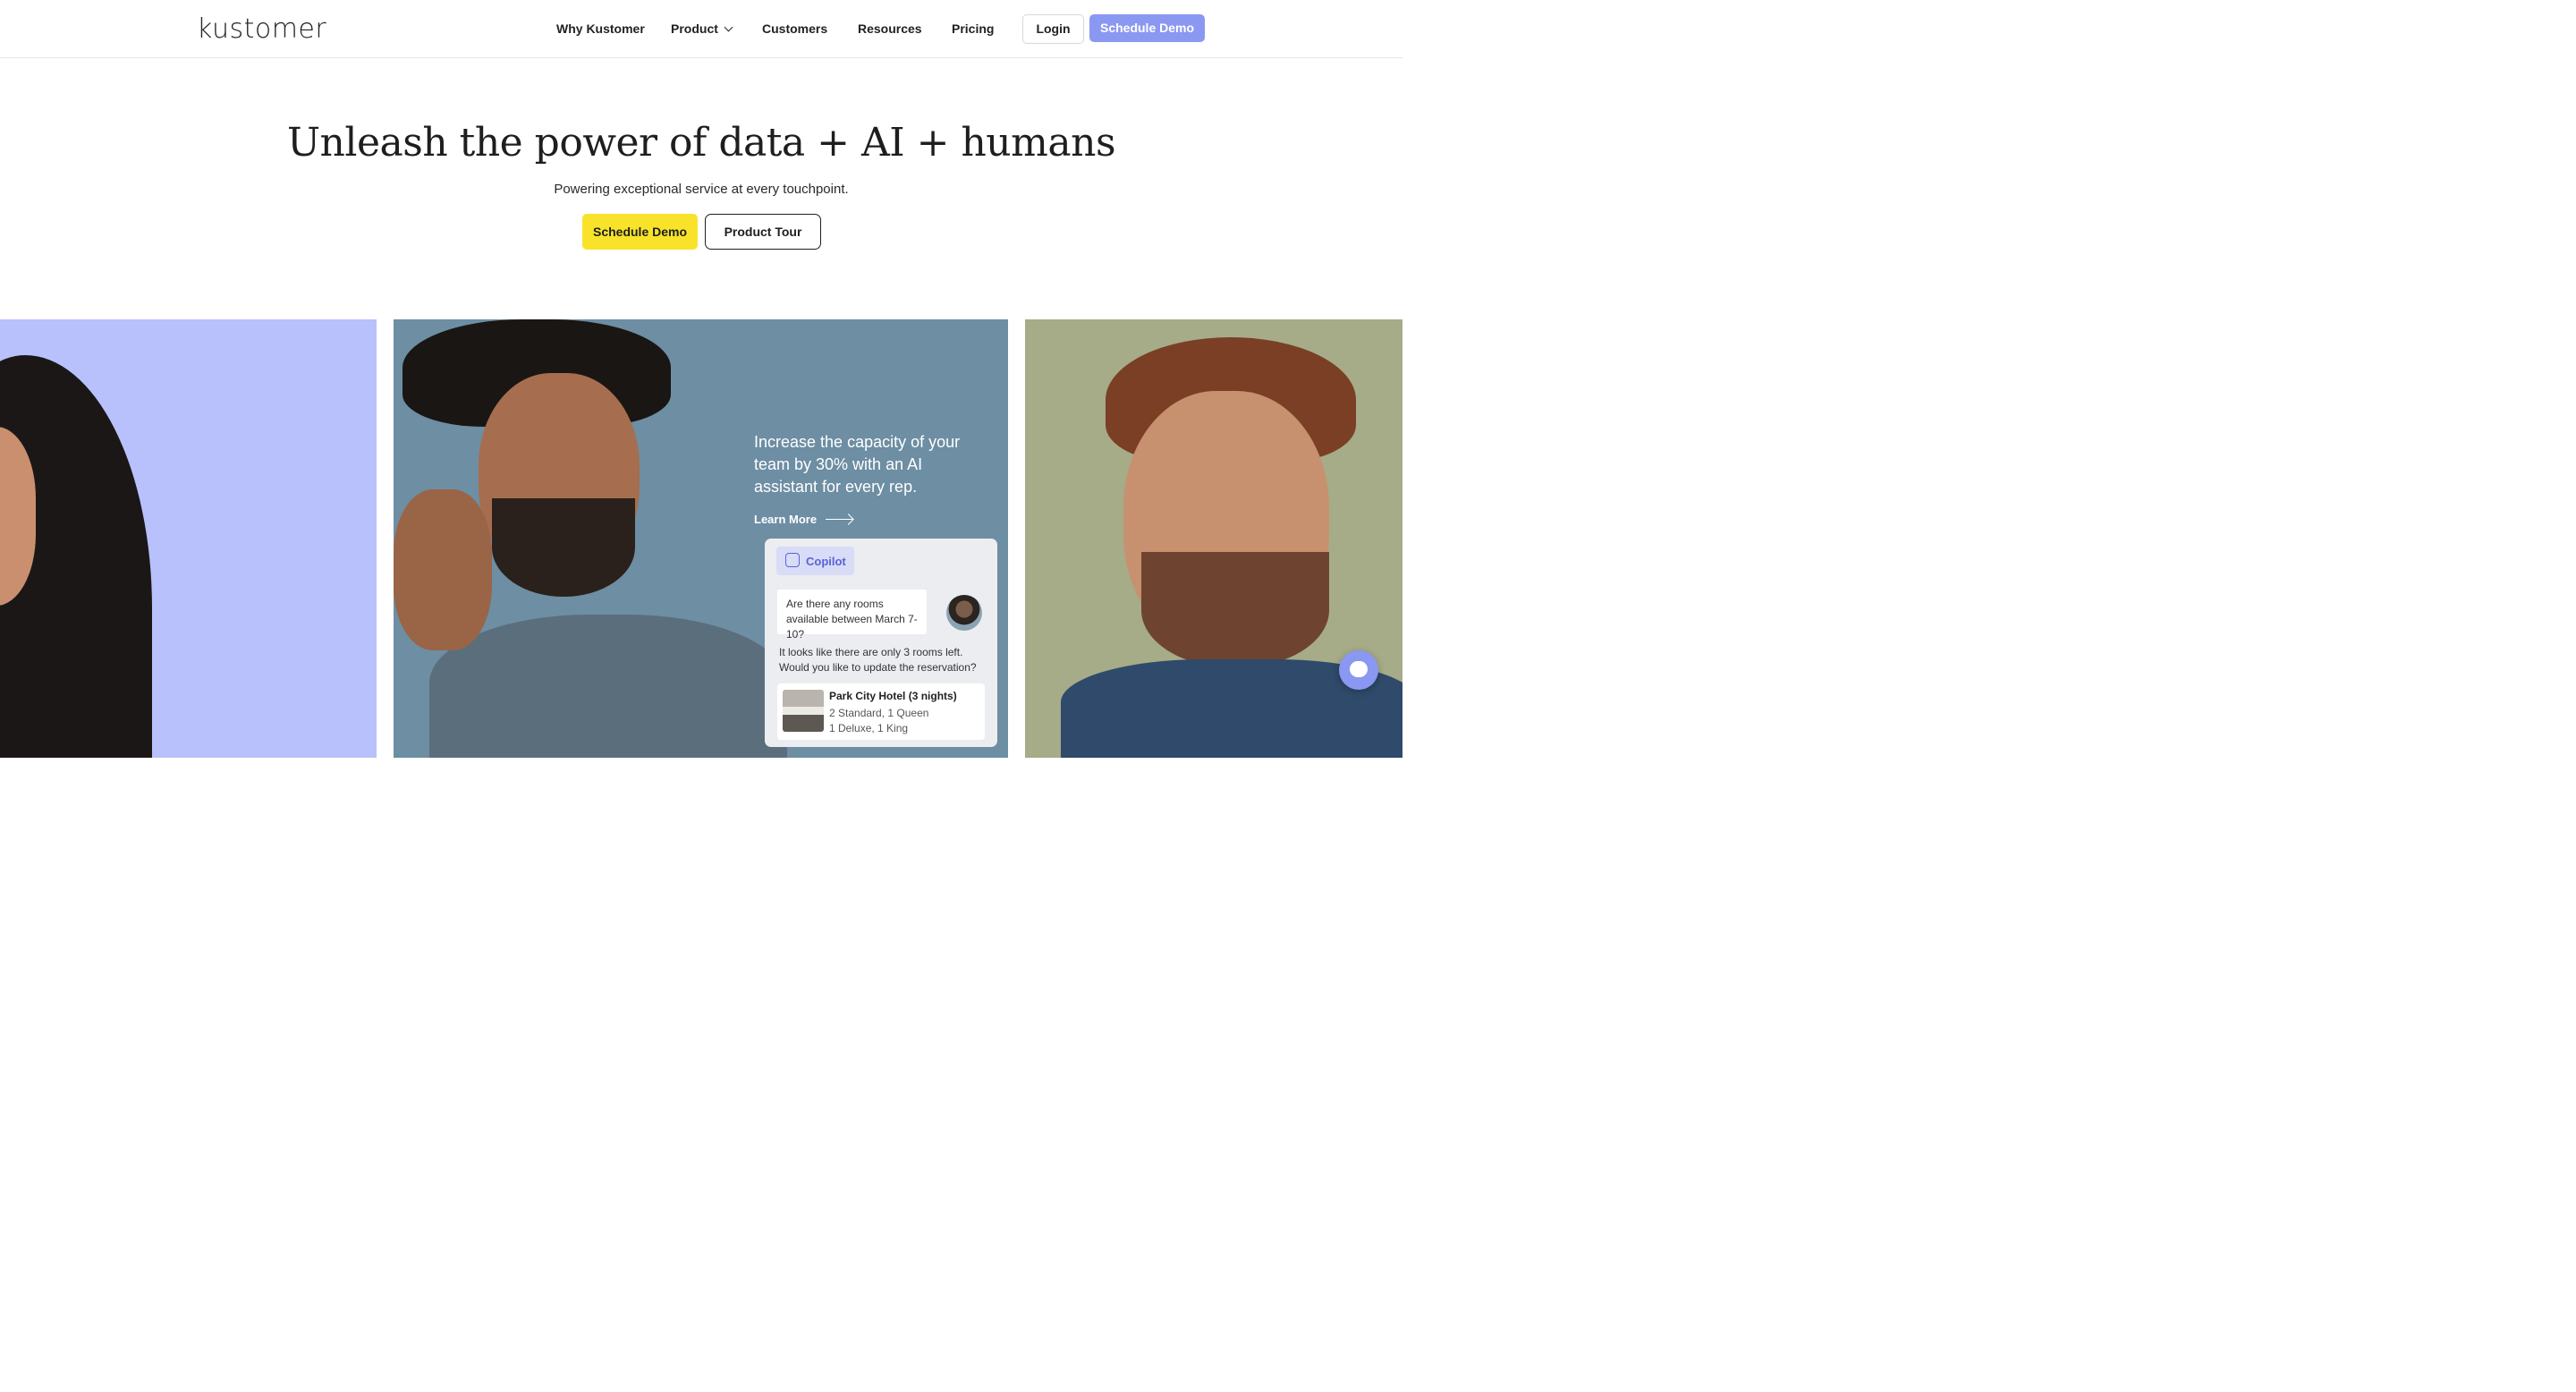 The height and width of the screenshot is (1392, 2576). I want to click on hotel-rooms-1: 2 Standard, 1 Queen, so click(879, 713).